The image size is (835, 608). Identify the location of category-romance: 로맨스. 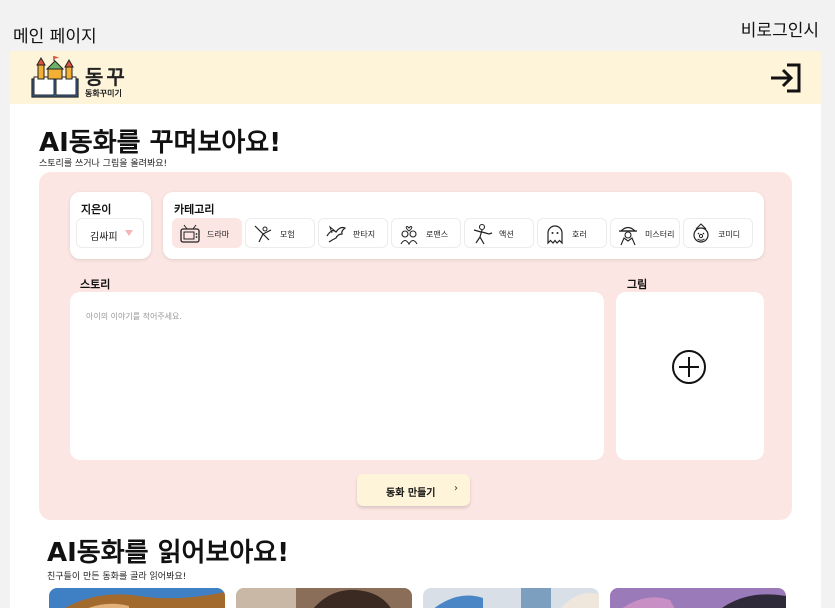
(426, 233).